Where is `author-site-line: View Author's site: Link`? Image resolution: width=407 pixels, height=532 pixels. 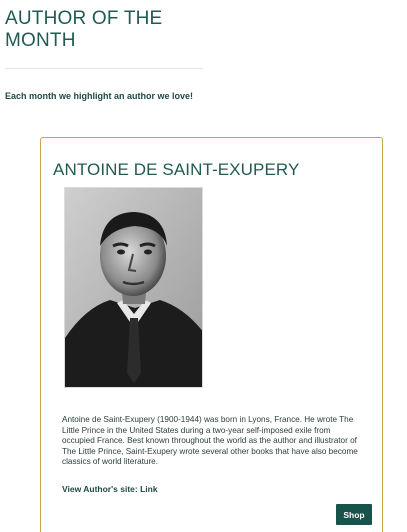
author-site-line: View Author's site: Link is located at coordinates (110, 489).